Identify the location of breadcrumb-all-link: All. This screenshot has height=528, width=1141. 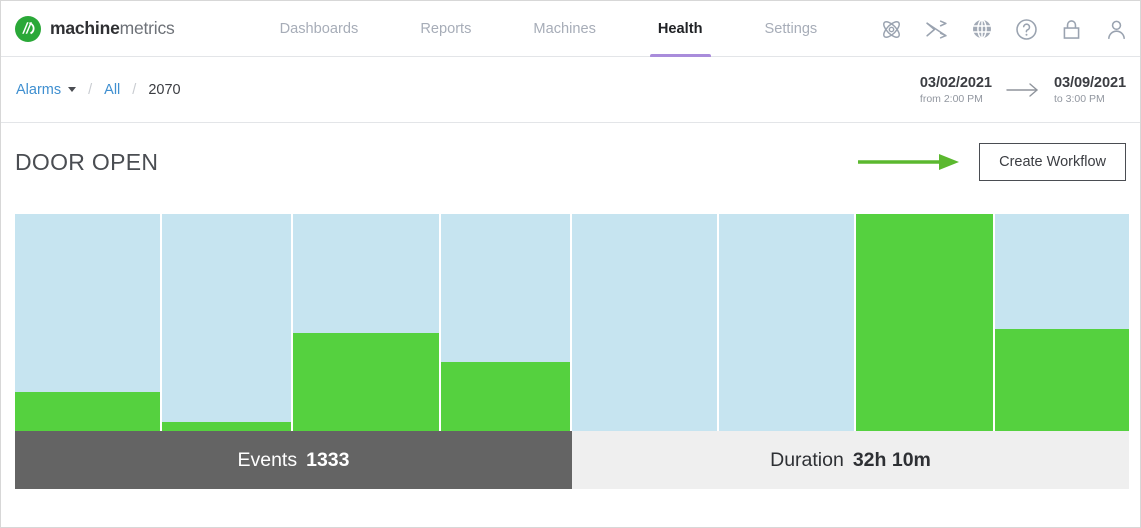
(112, 90).